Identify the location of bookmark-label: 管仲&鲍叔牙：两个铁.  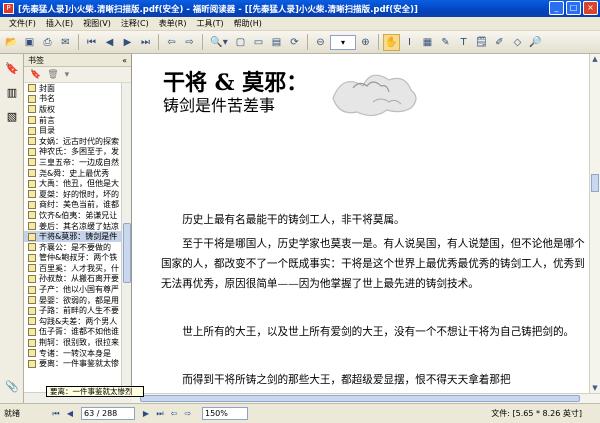
(78, 258).